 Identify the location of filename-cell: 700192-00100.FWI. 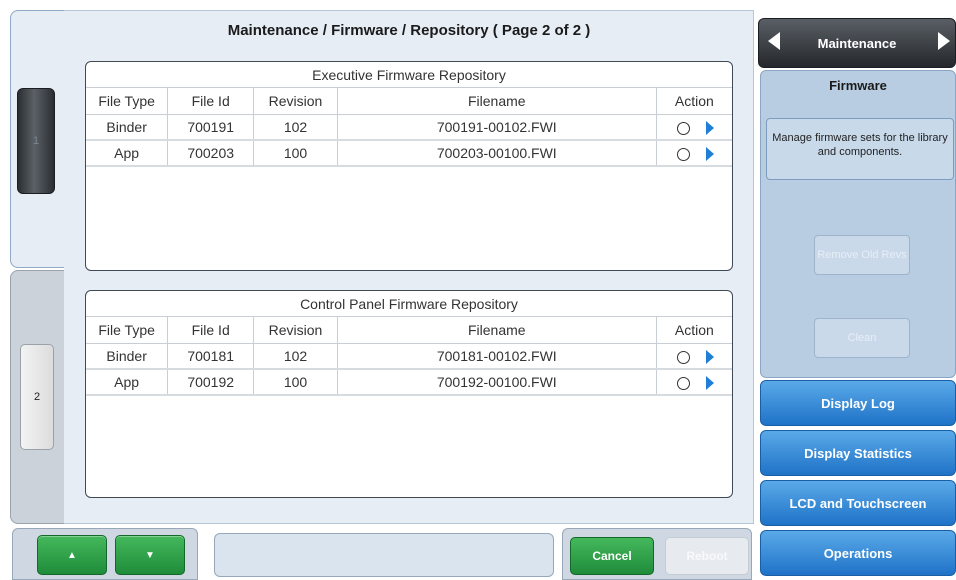
(497, 382).